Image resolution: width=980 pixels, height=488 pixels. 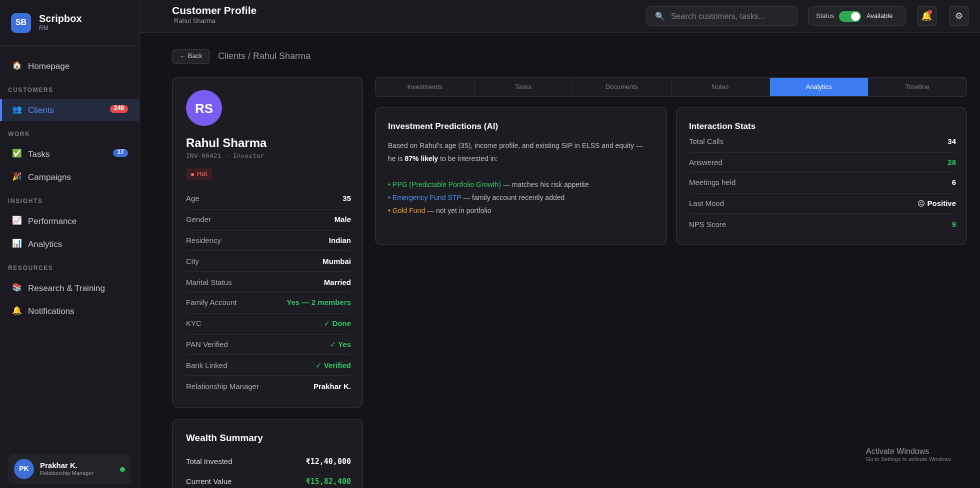 I want to click on avatar: RS, so click(x=204, y=108).